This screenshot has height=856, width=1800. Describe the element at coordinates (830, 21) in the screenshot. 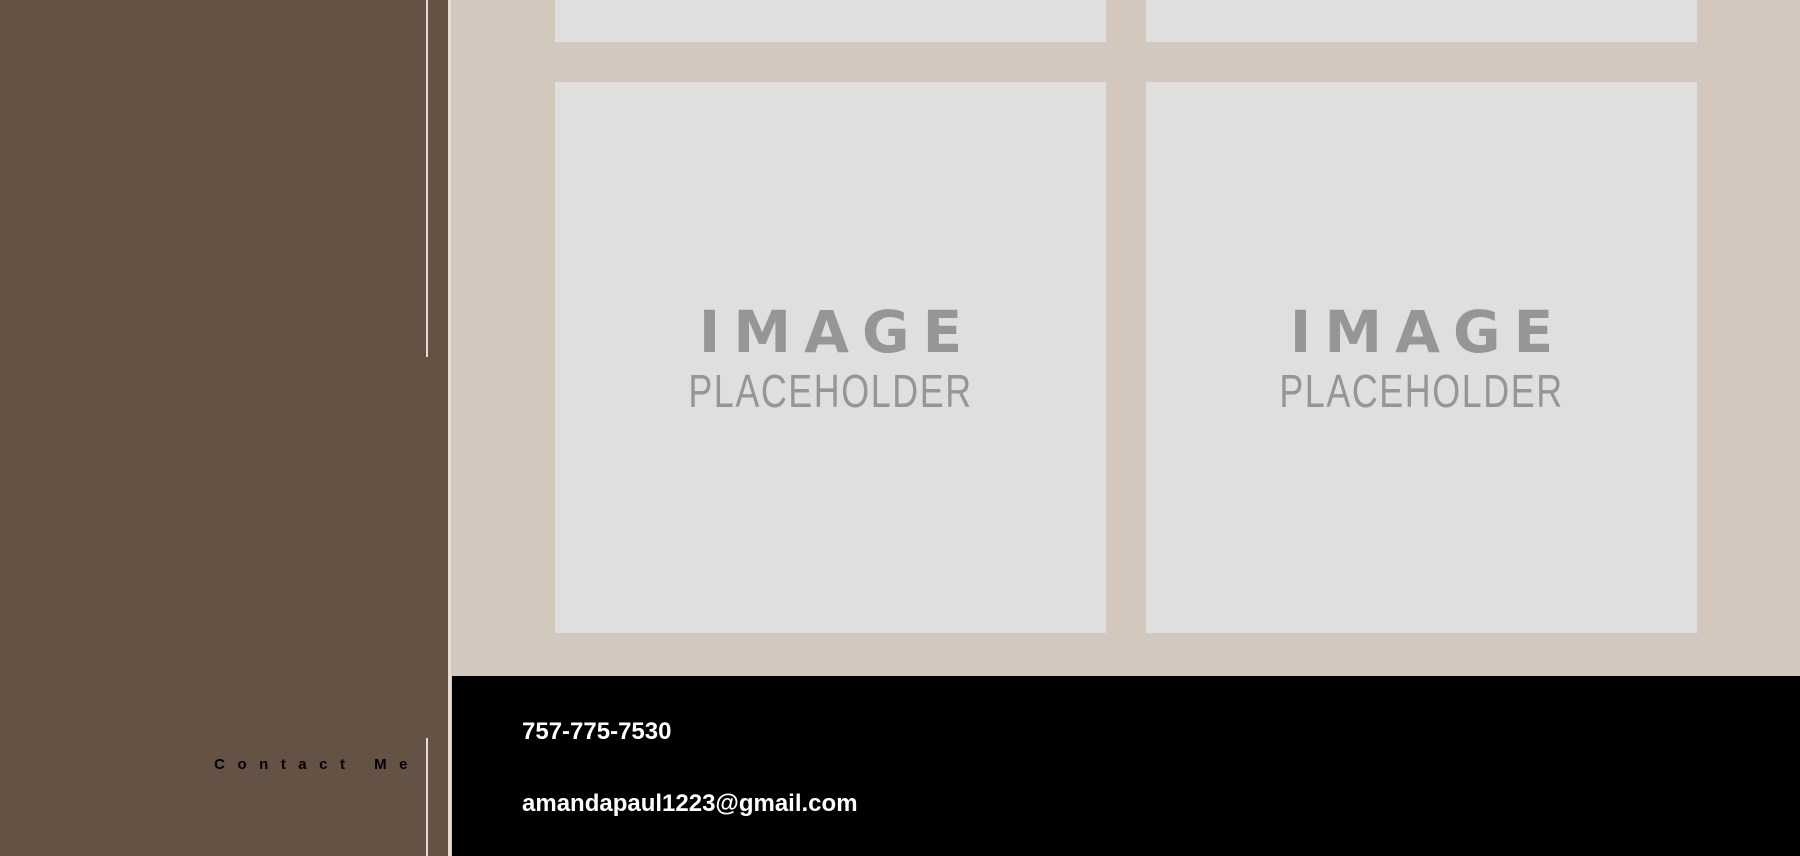

I see `gallery-image-top-left` at that location.